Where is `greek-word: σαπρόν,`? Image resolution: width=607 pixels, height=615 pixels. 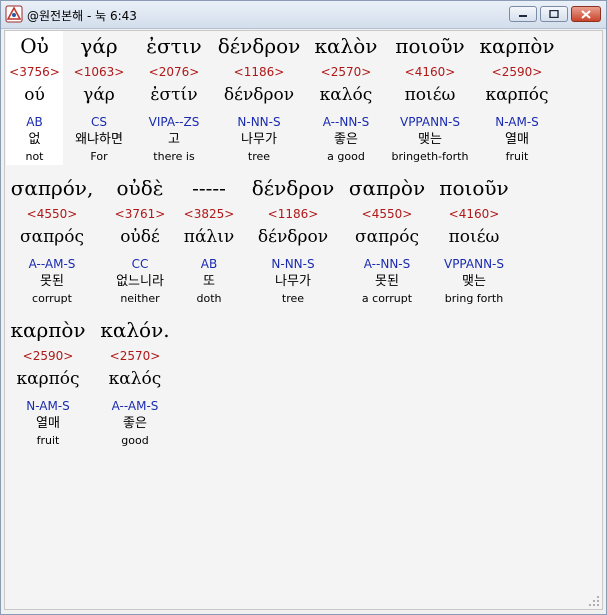
greek-word: σαπρόν, is located at coordinates (52, 188).